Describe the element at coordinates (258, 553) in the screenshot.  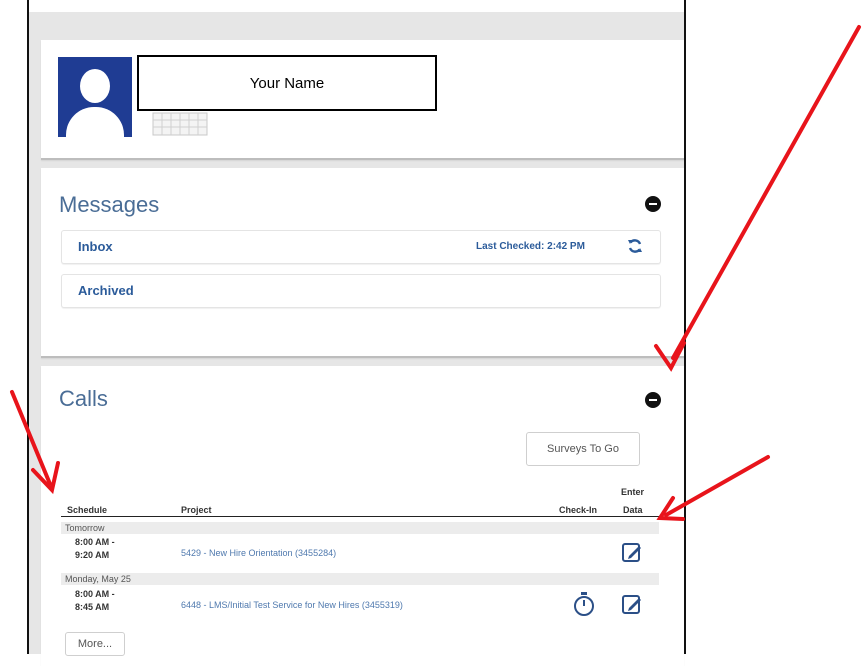
I see `project-link: 5429 - New Hire Orientation (3455284)` at that location.